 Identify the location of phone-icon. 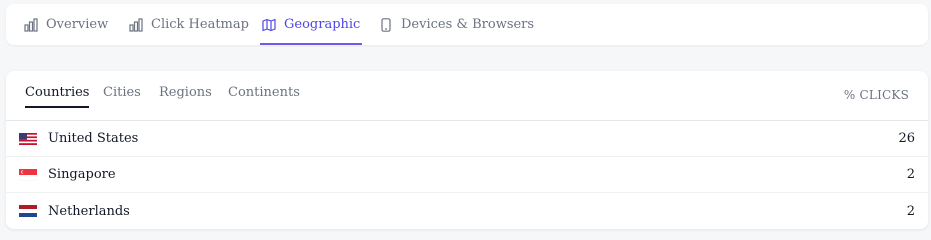
(386, 24).